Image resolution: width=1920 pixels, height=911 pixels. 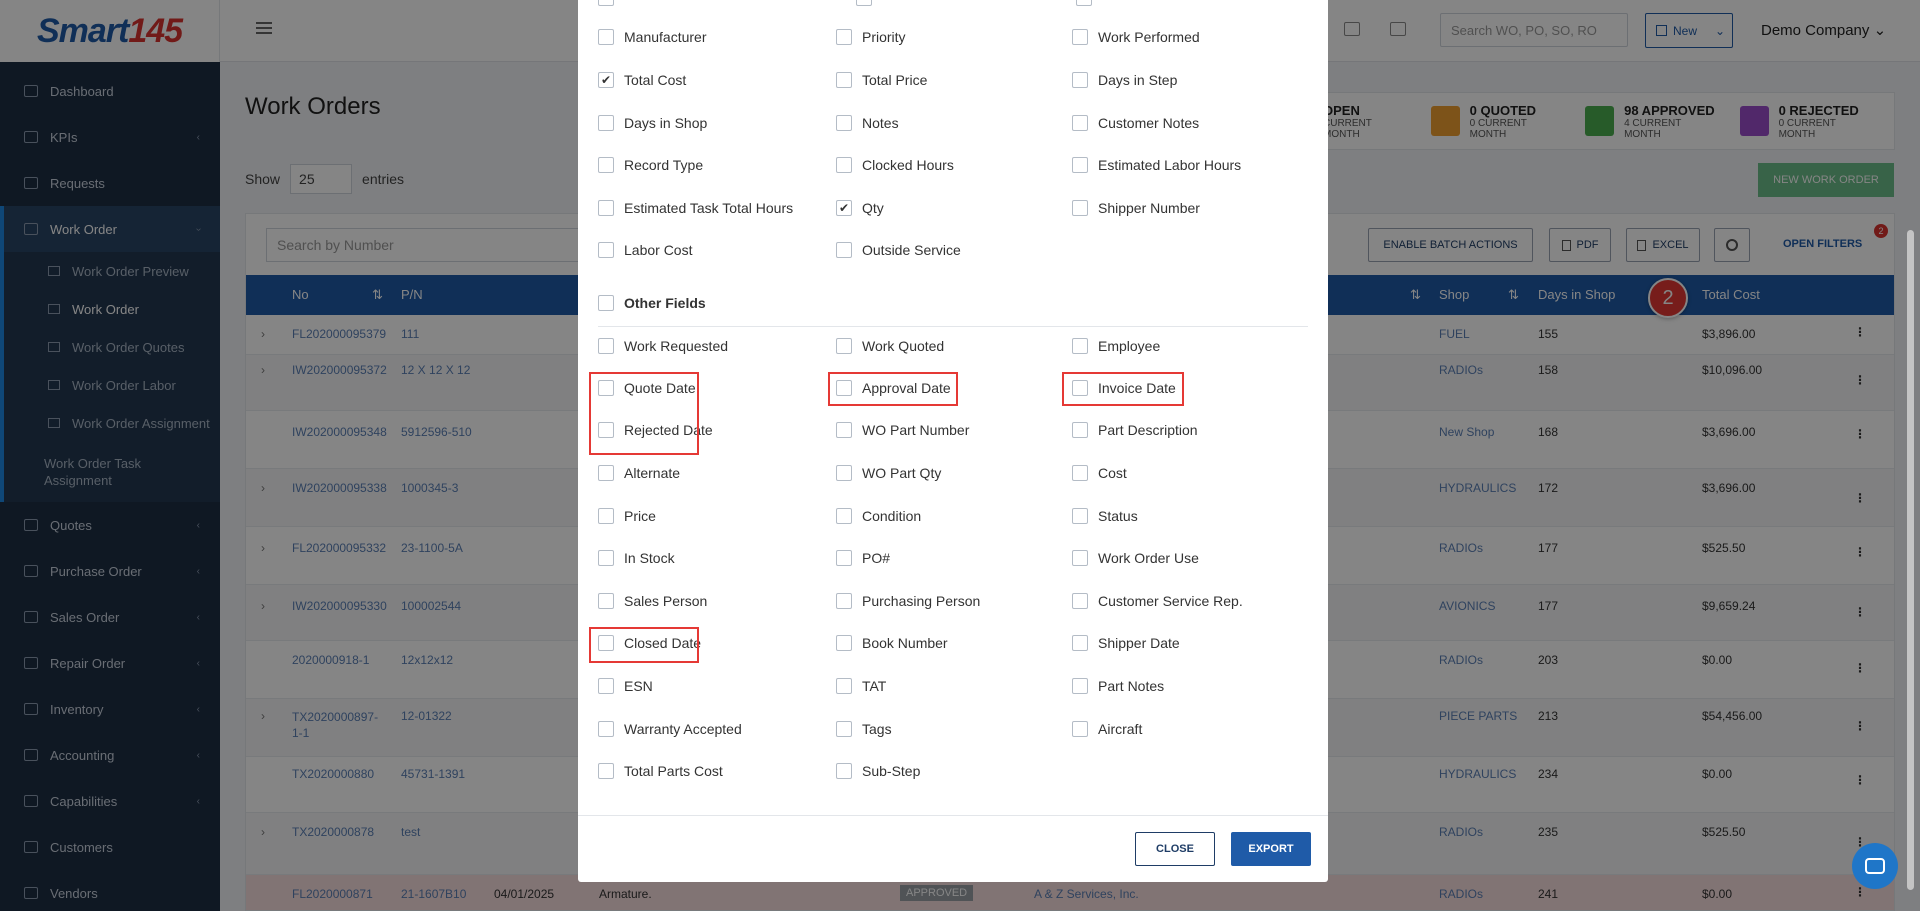 What do you see at coordinates (625, 686) in the screenshot?
I see `field-esn: ESN` at bounding box center [625, 686].